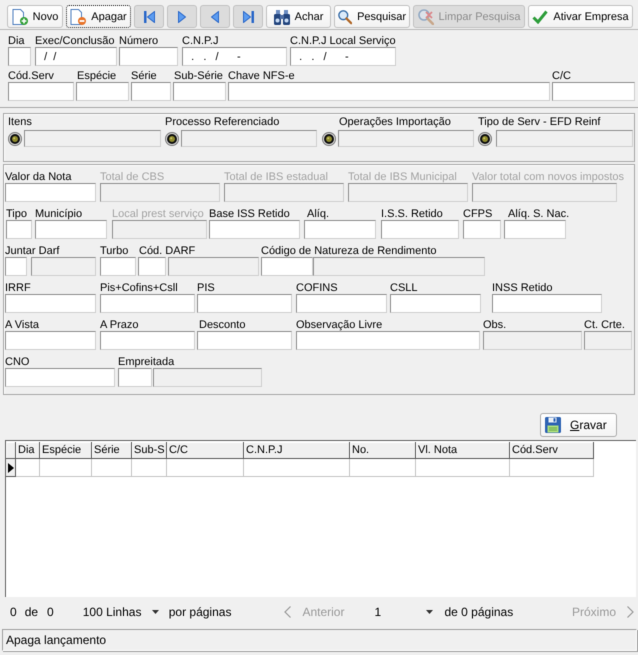 The height and width of the screenshot is (655, 638). Describe the element at coordinates (548, 177) in the screenshot. I see `field-label: Valor total com novos impostos` at that location.